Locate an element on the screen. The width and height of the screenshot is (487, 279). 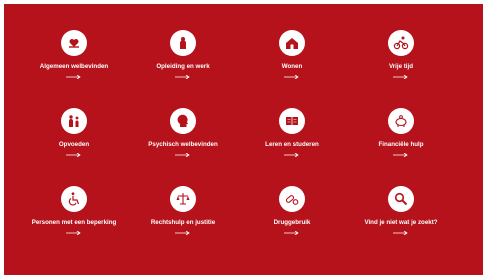
tile-rechtshulp-en-justitie: Rechtshulp en justitie is located at coordinates (183, 223).